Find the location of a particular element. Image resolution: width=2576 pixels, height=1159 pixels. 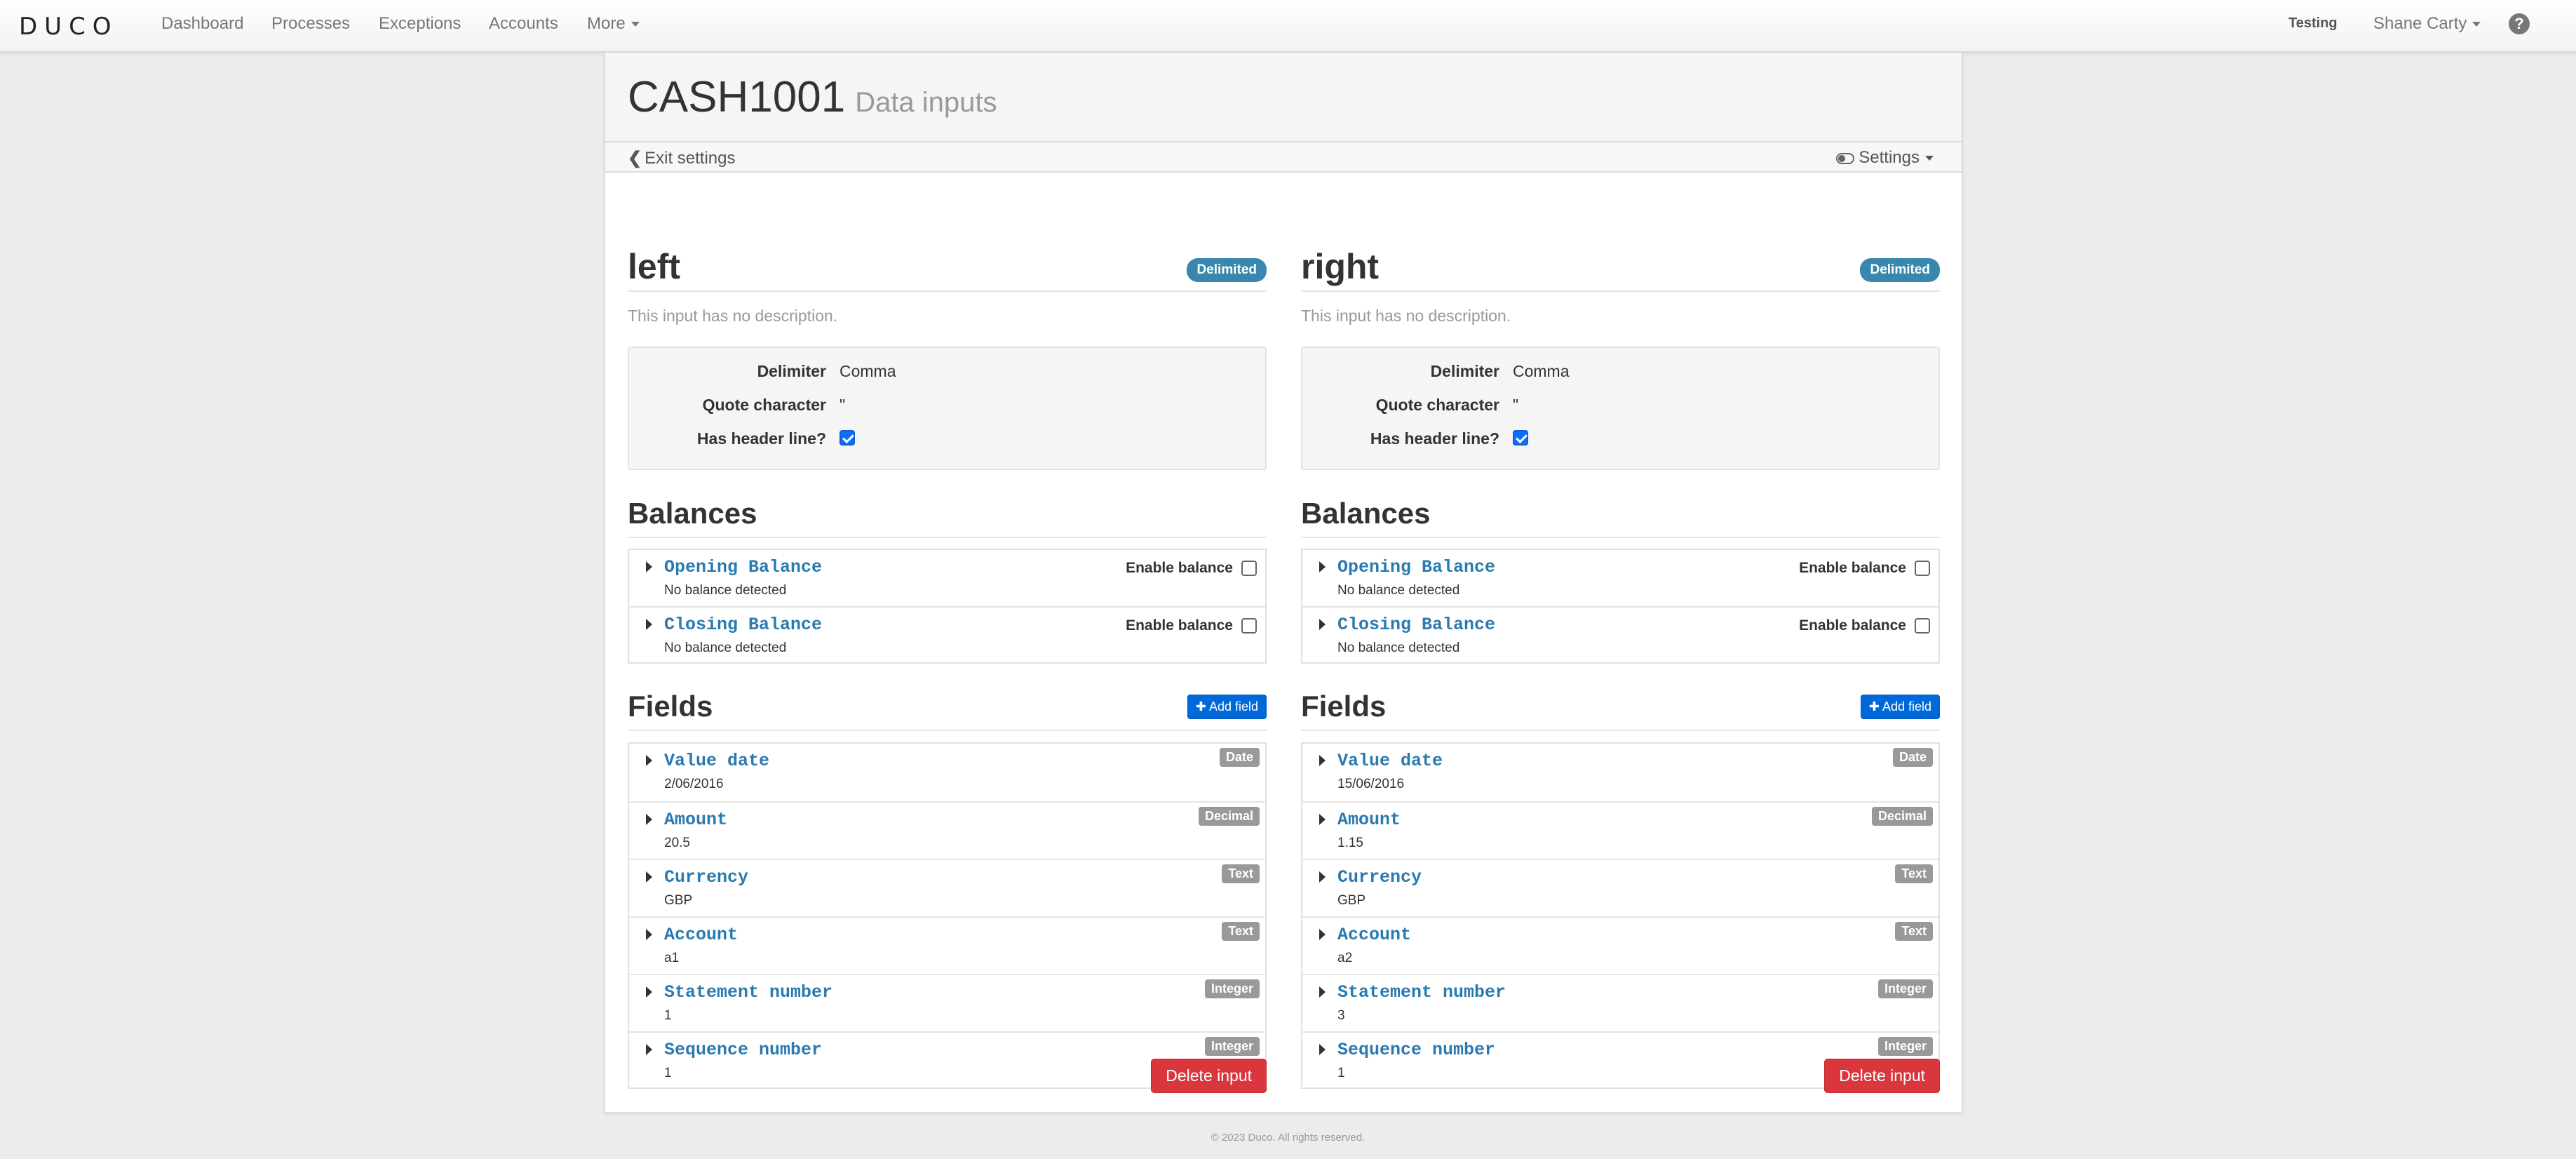

list-item: Statement number 1 Integer is located at coordinates (947, 1002).